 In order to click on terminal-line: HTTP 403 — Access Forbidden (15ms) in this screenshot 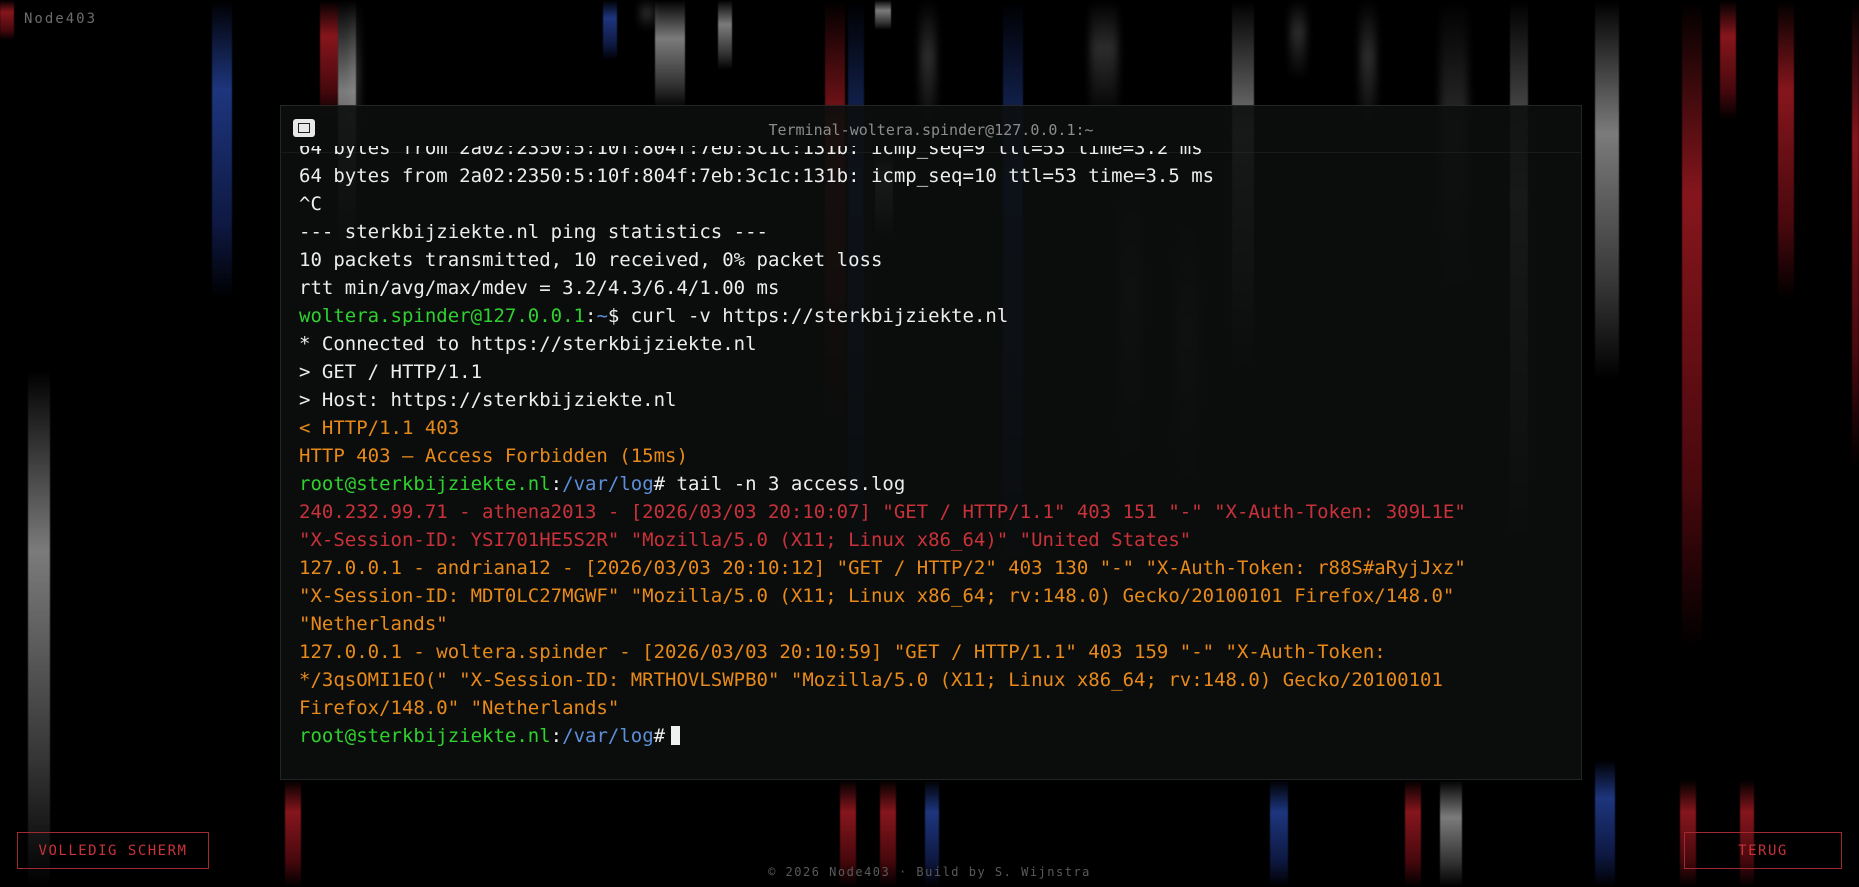, I will do `click(930, 456)`.